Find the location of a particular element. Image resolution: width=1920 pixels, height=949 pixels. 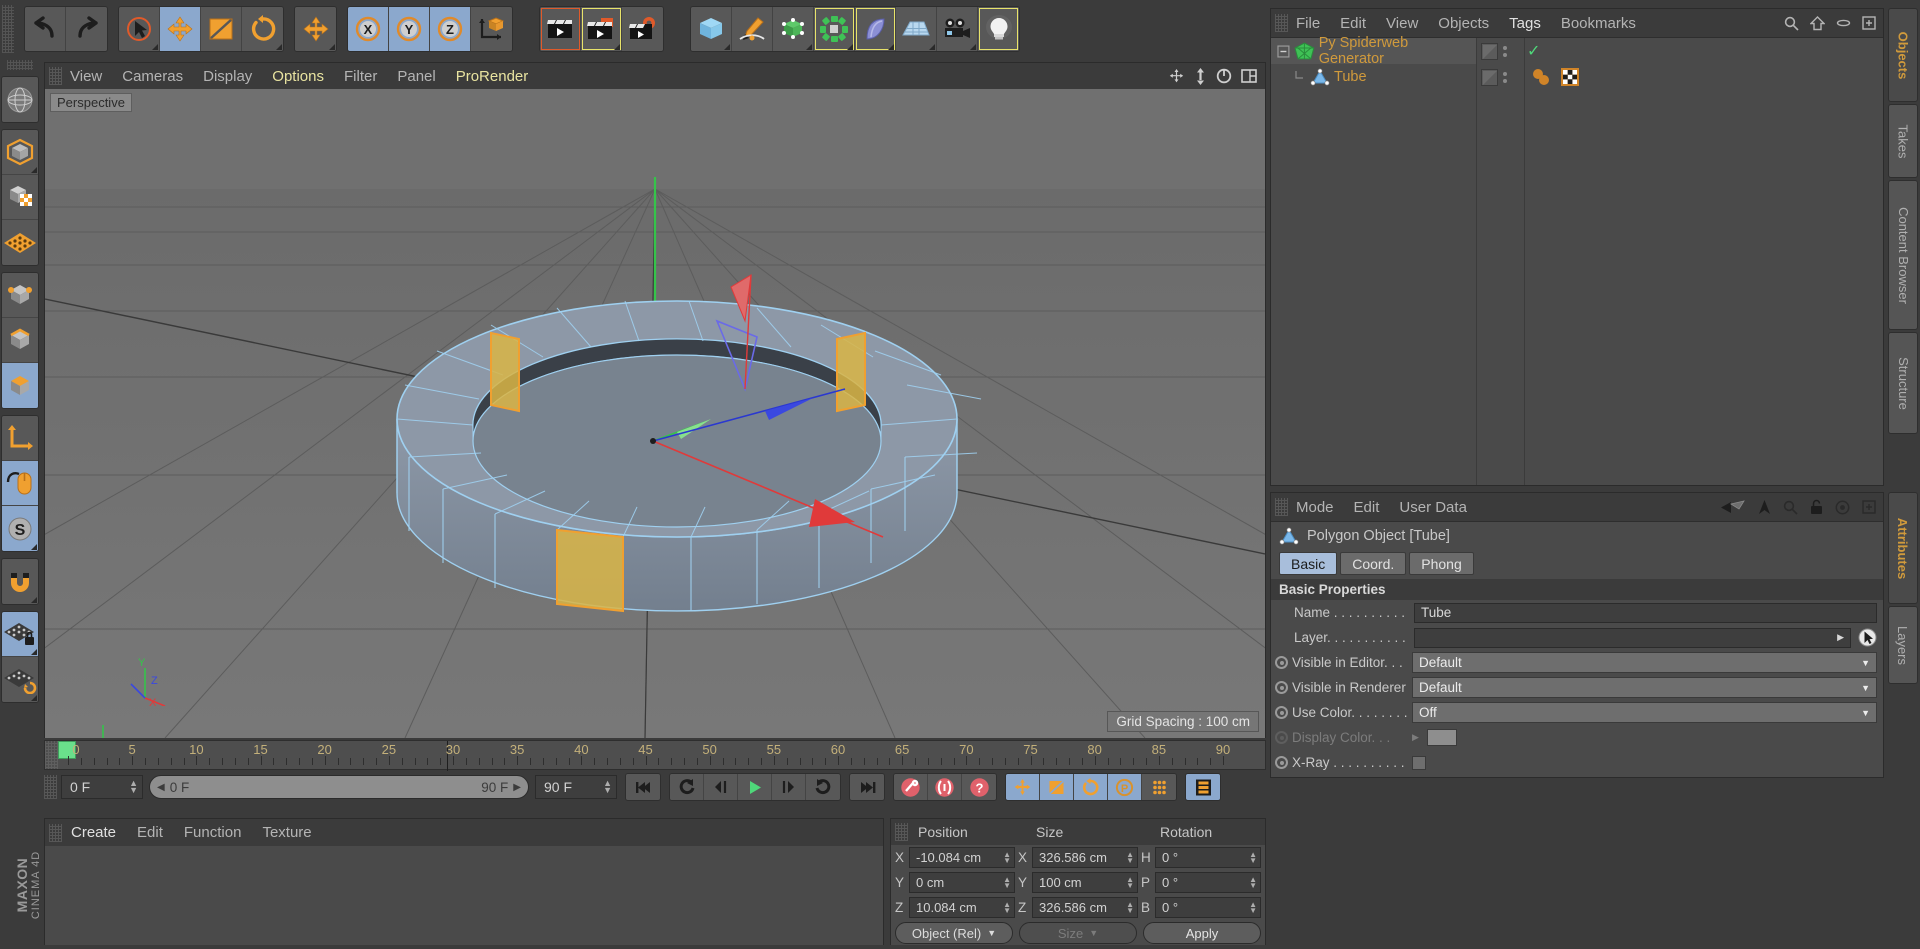

object-manager-grip is located at coordinates (1281, 23).